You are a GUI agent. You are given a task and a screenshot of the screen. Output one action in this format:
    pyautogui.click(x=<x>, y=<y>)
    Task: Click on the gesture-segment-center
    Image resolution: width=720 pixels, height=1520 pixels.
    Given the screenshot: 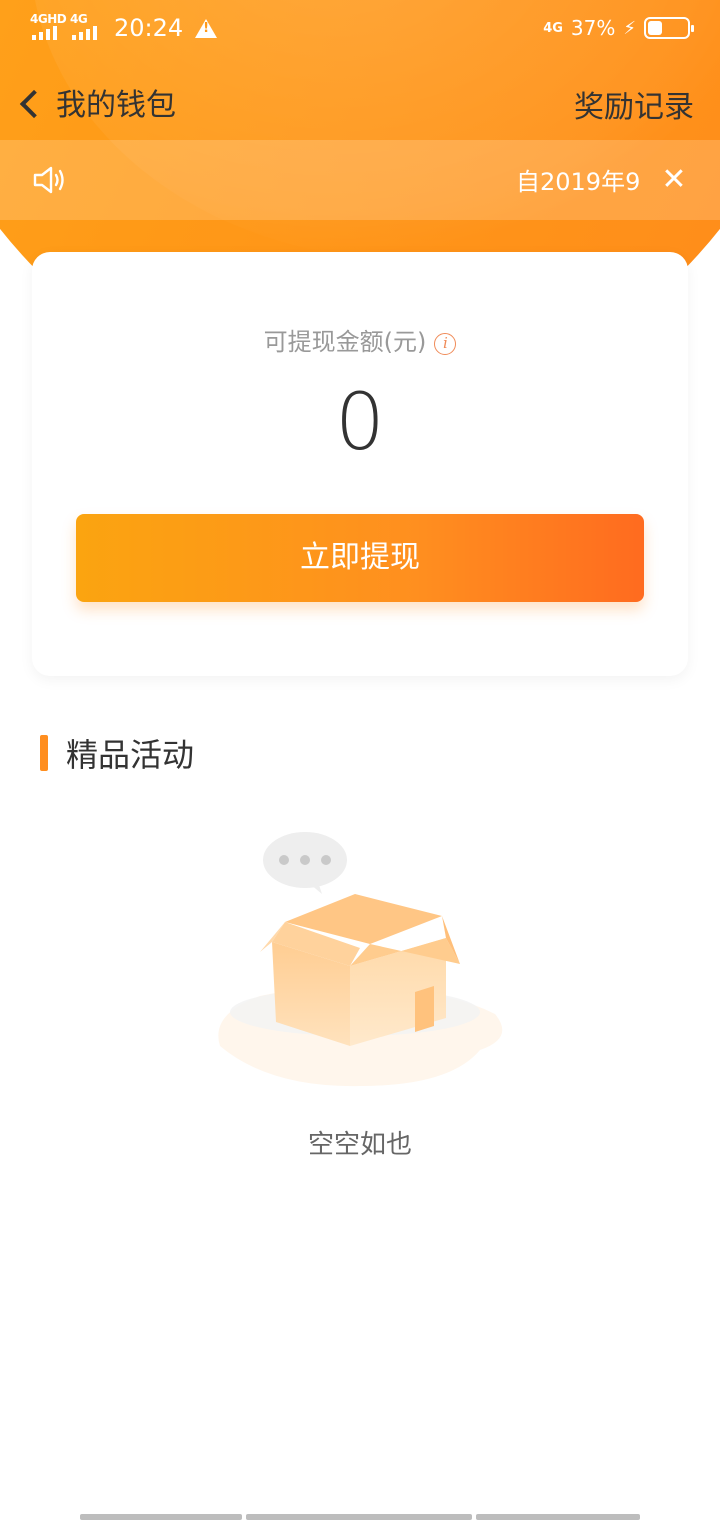 What is the action you would take?
    pyautogui.click(x=359, y=1517)
    